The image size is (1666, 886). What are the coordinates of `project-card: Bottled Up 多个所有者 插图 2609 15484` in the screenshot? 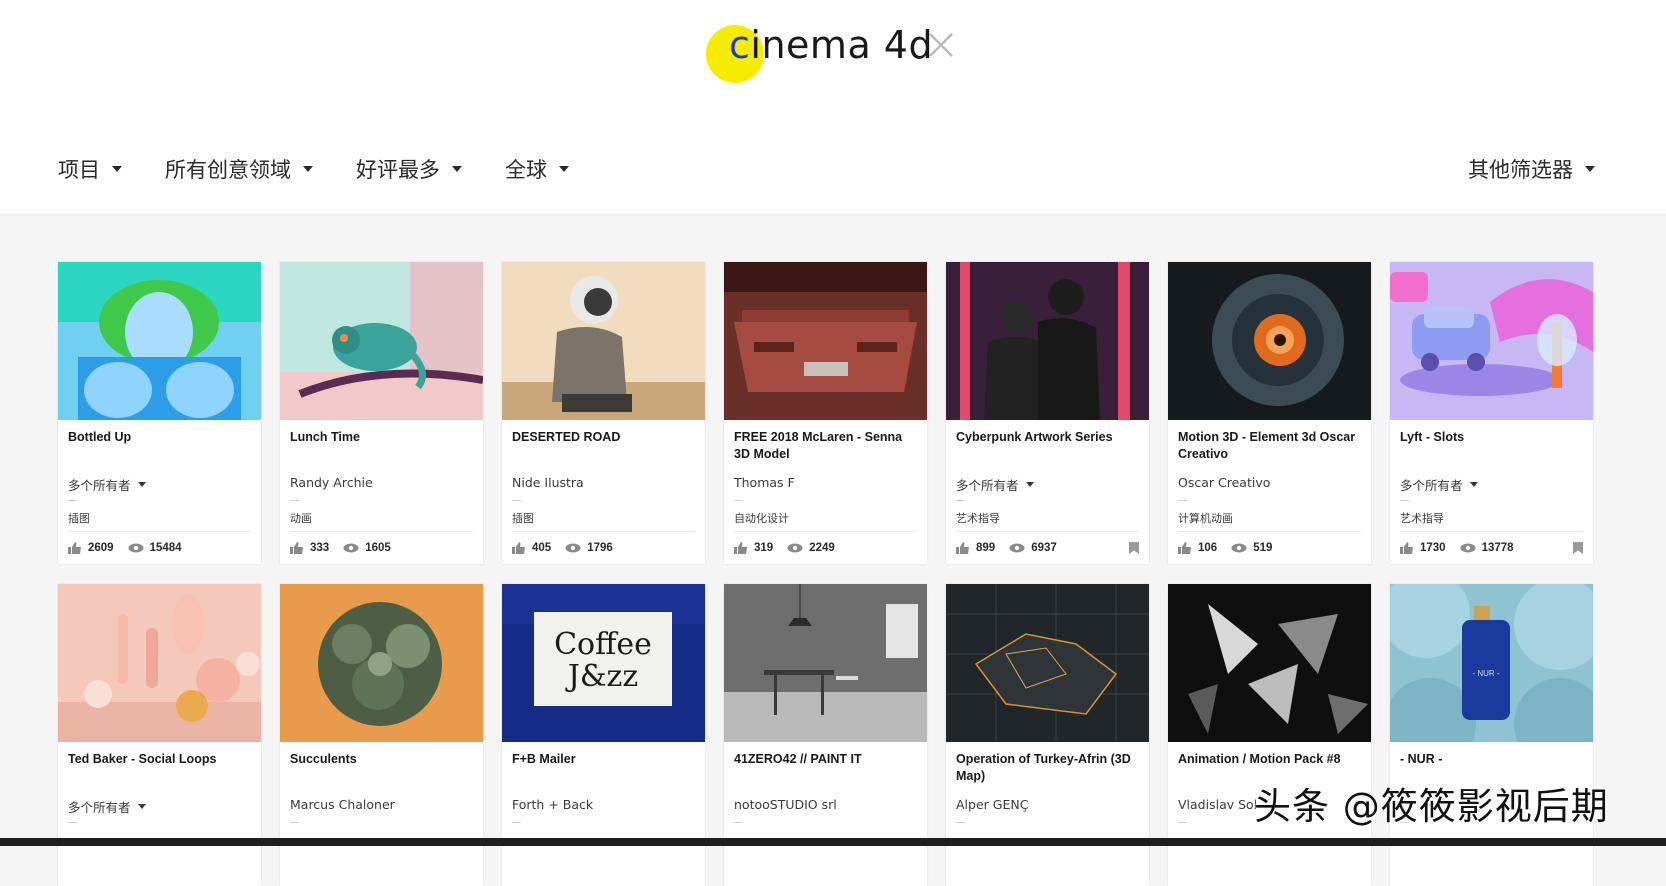 It's located at (159, 413).